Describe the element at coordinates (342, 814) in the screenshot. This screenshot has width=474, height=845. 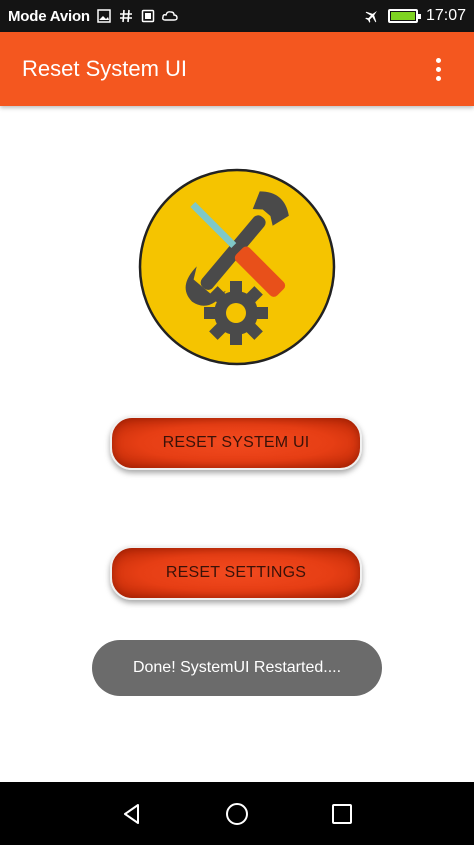
I see `recents-icon` at that location.